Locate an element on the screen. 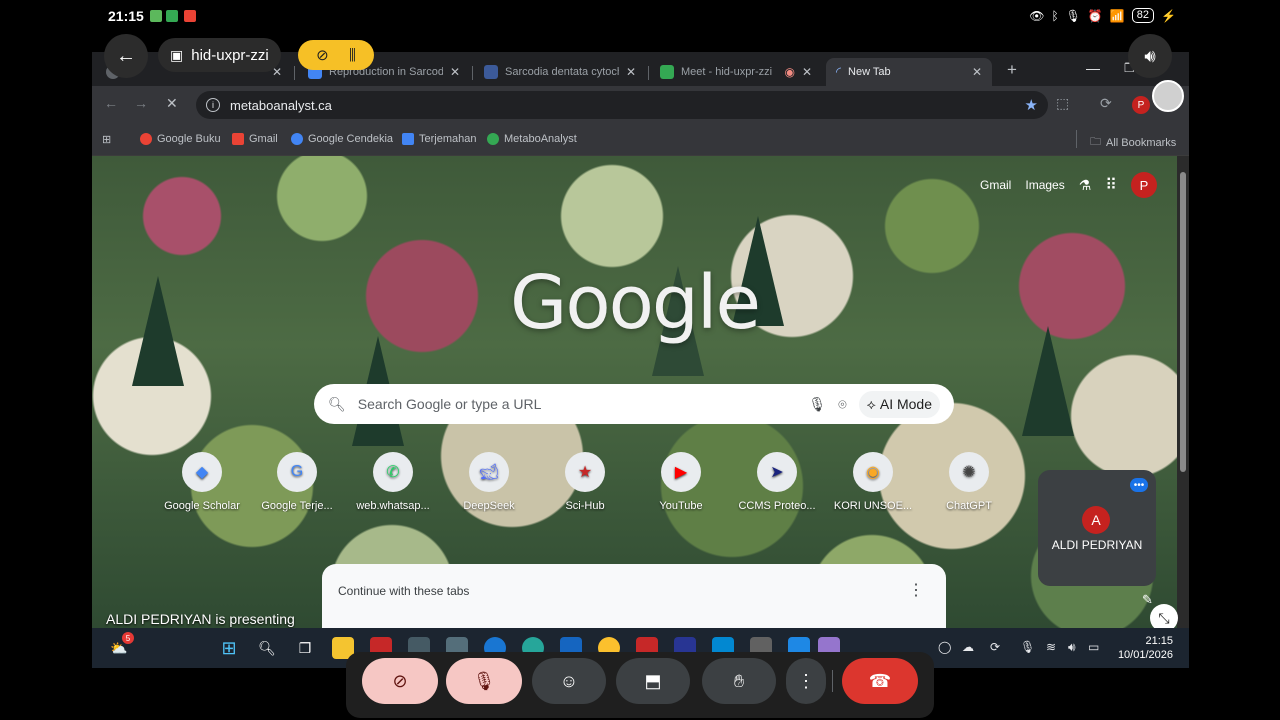 The width and height of the screenshot is (1280, 720). present-button: ⬒ is located at coordinates (653, 681).